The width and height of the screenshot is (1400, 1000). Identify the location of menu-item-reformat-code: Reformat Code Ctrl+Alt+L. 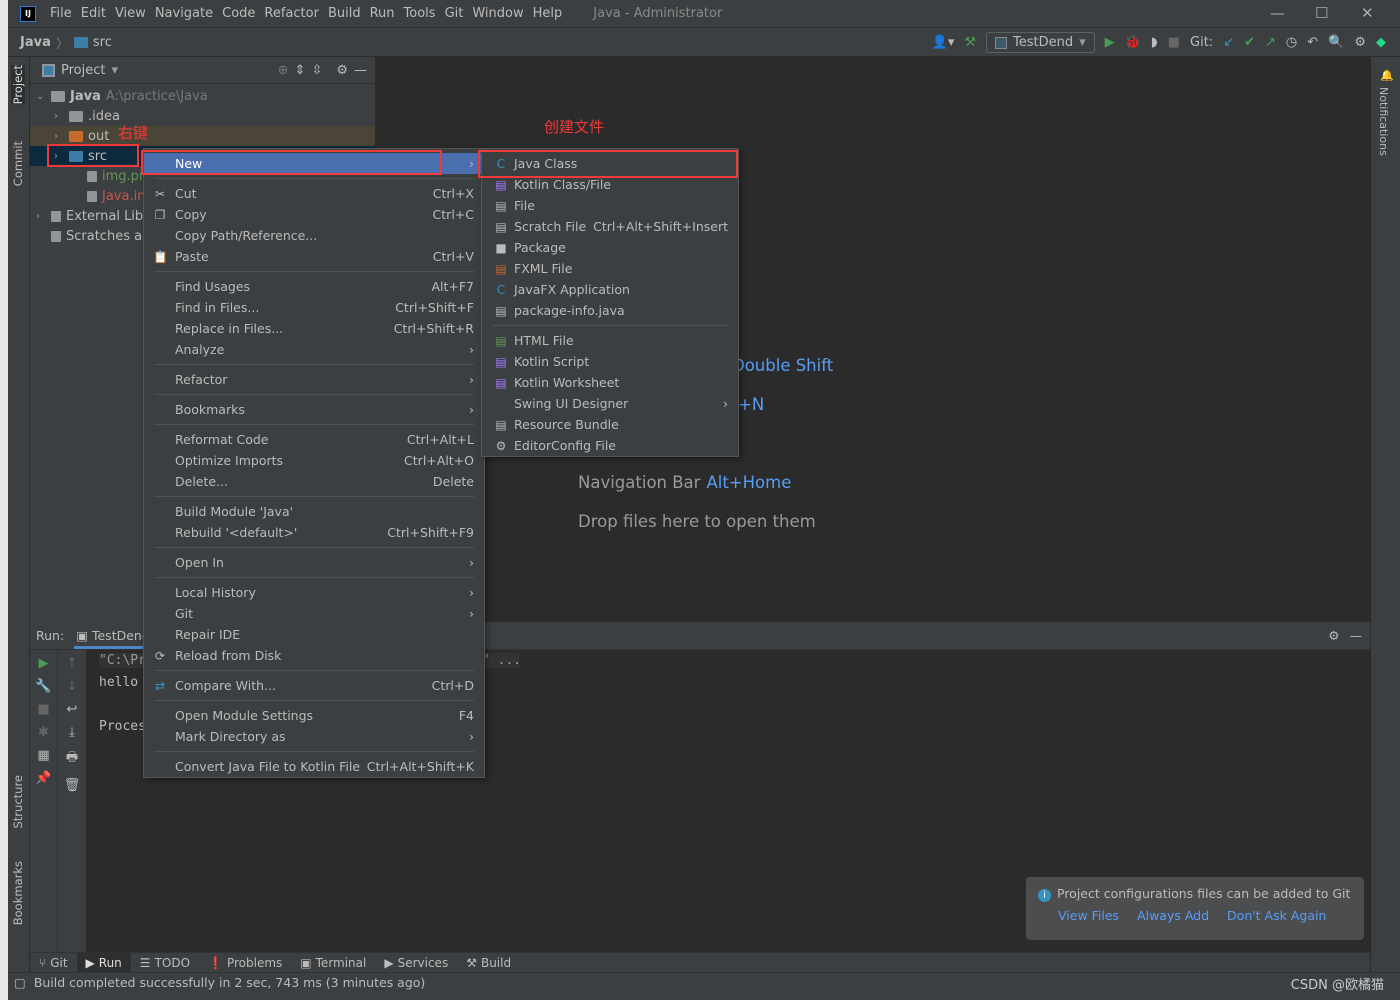
(314, 439).